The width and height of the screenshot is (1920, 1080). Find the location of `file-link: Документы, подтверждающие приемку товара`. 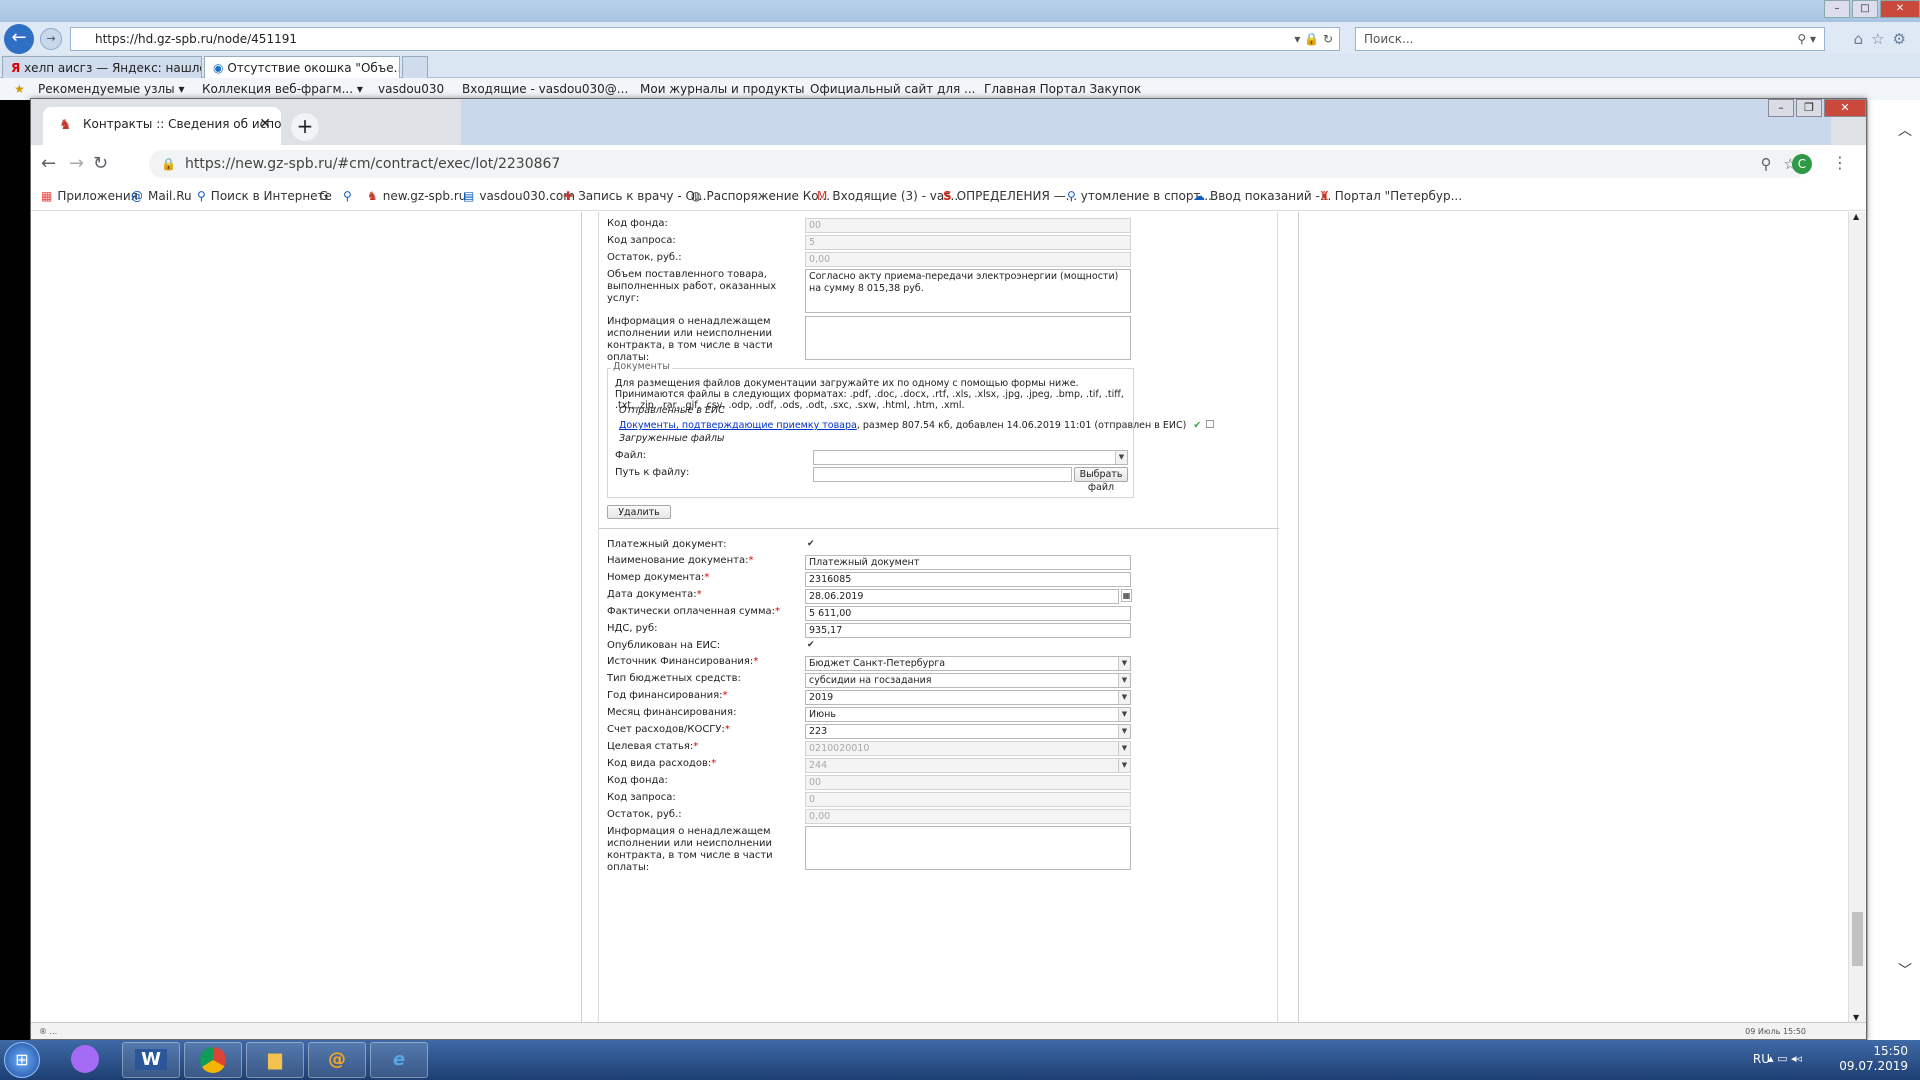

file-link: Документы, подтверждающие приемку товара is located at coordinates (738, 425).